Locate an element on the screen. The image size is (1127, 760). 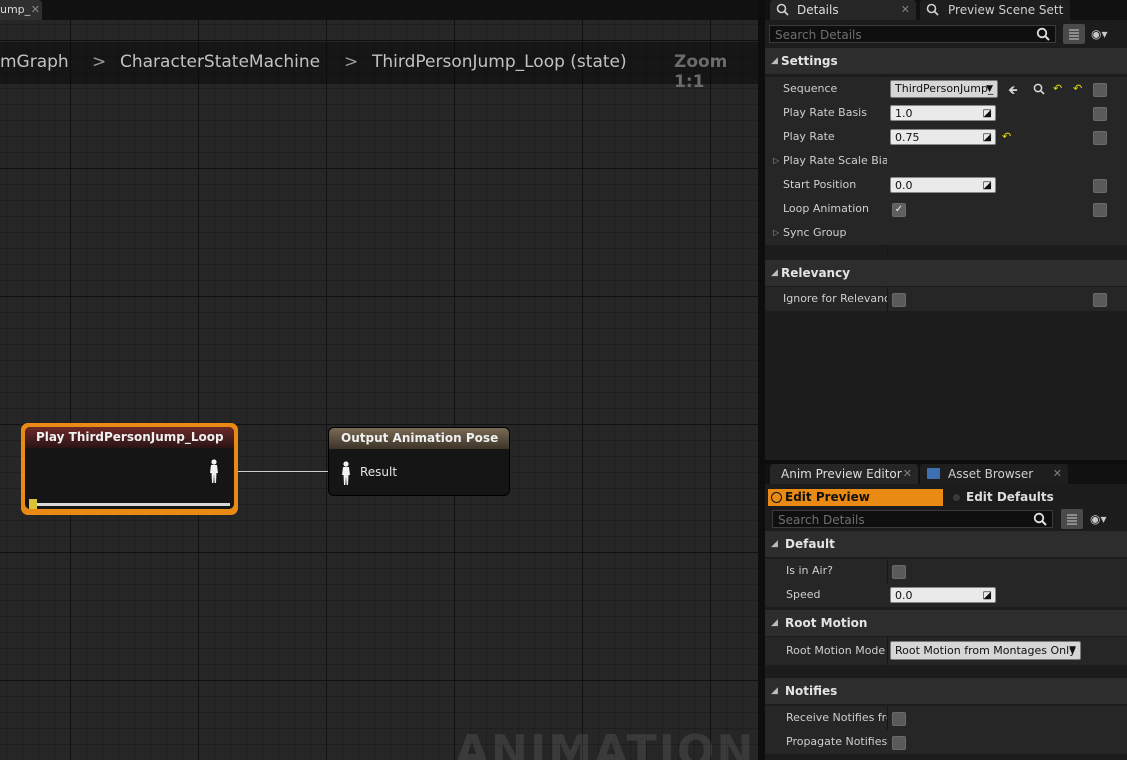
tab-label: ump_ is located at coordinates (15, 9).